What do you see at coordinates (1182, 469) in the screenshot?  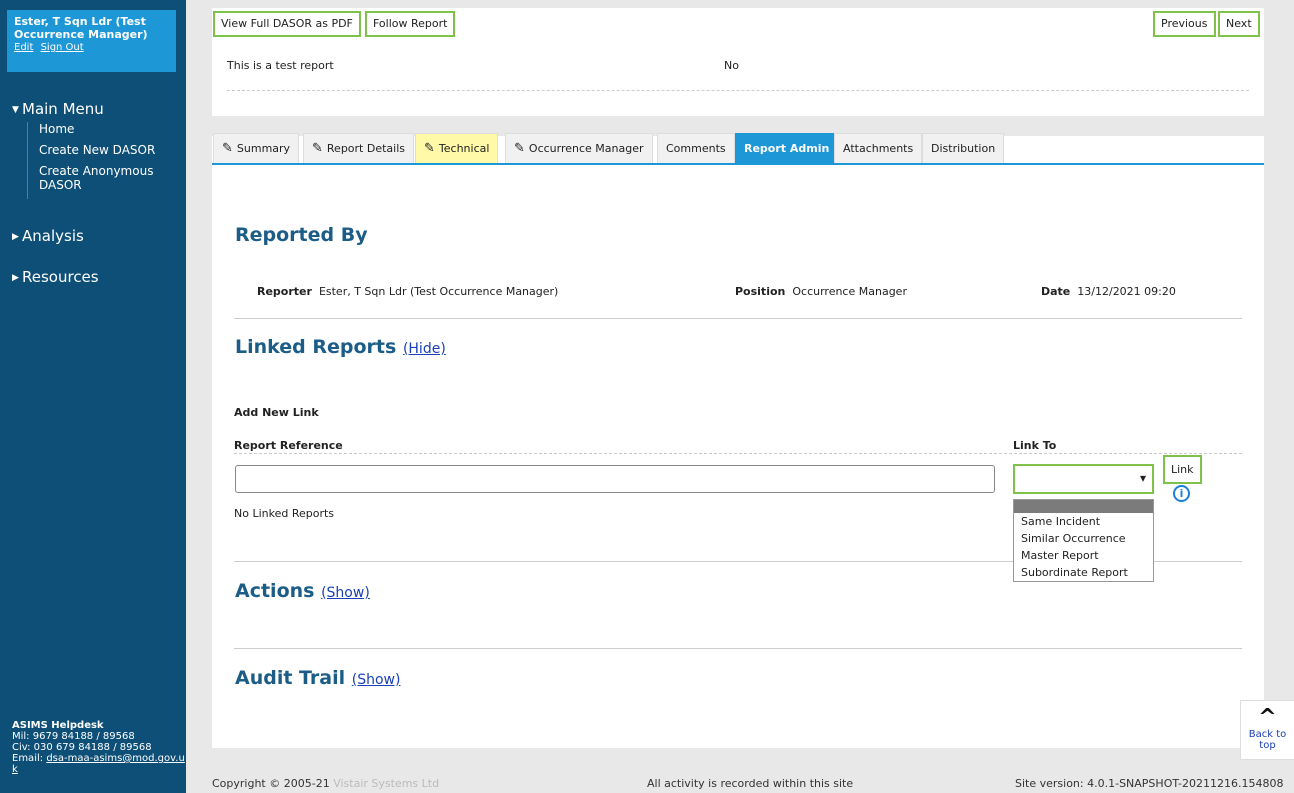 I see `link-button: Link` at bounding box center [1182, 469].